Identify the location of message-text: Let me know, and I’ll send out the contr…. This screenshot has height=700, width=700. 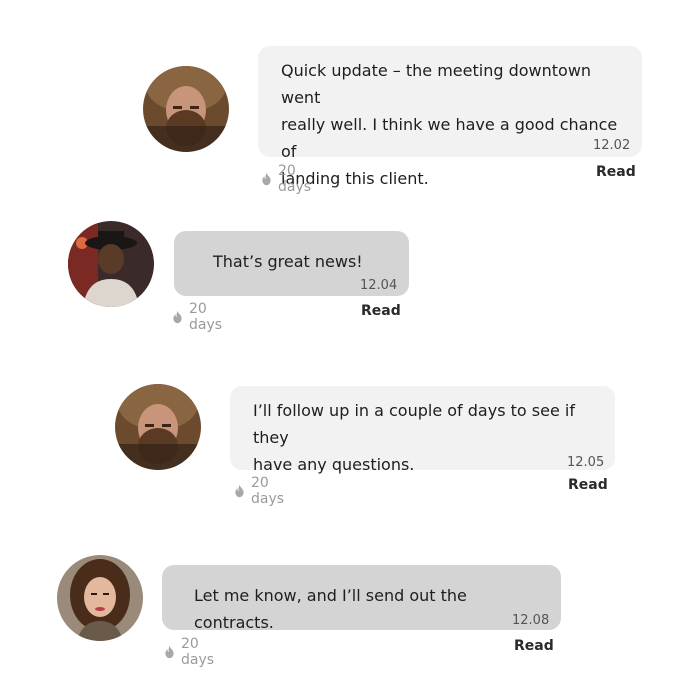
(330, 609).